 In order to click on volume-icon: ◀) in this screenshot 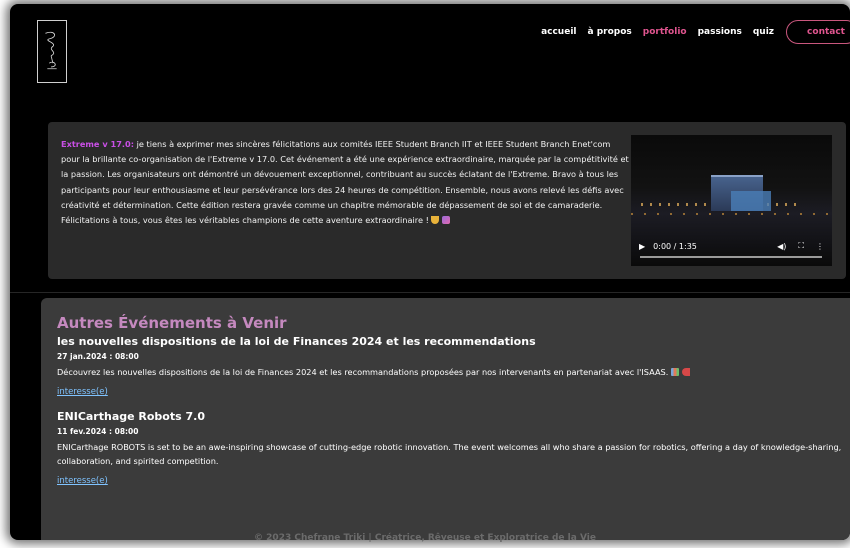, I will do `click(781, 246)`.